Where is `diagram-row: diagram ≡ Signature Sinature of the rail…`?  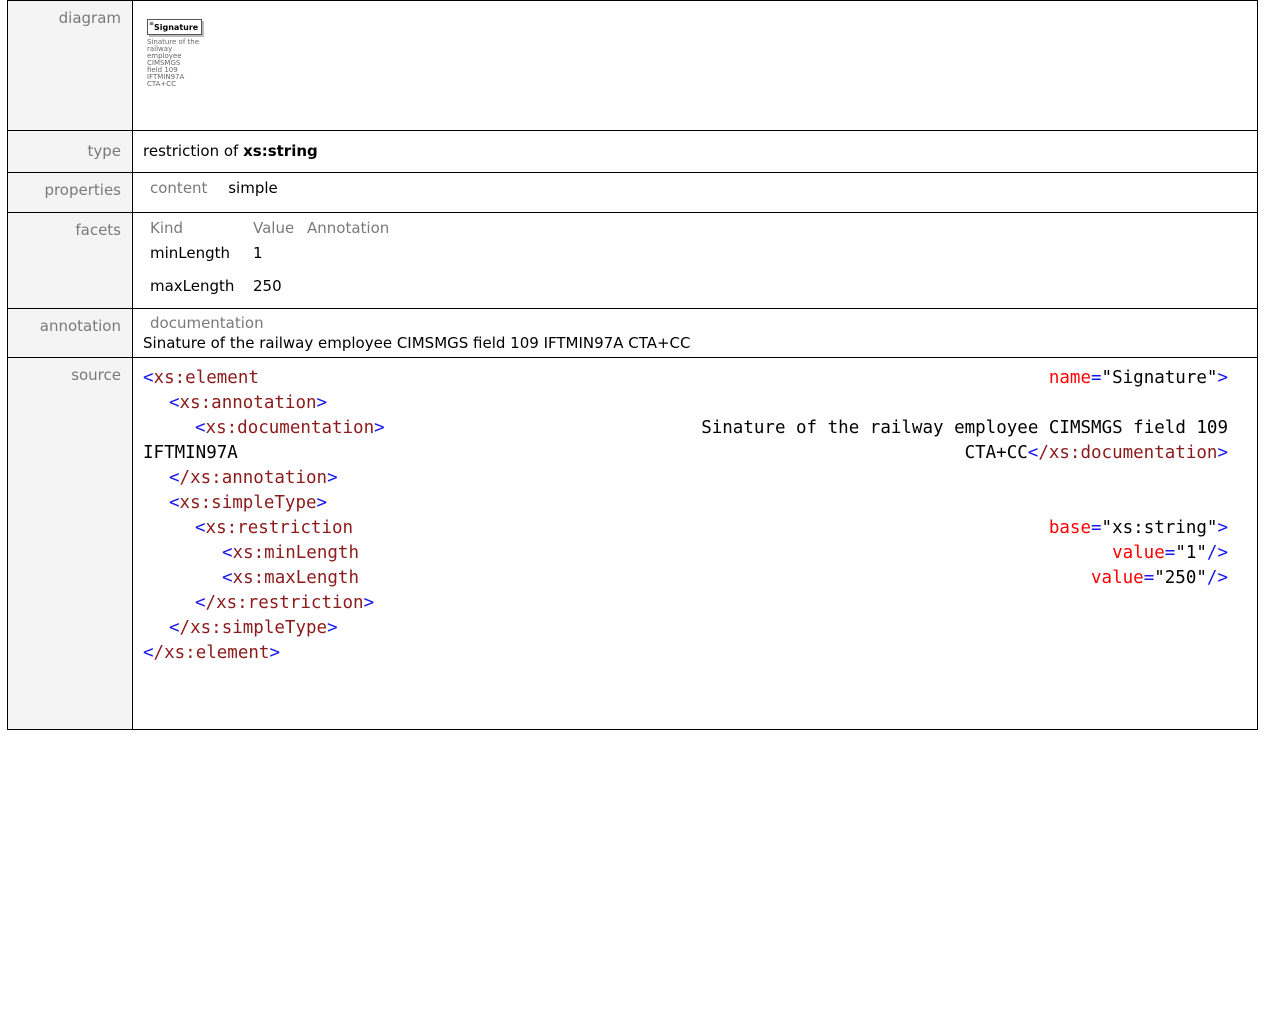
diagram-row: diagram ≡ Signature Sinature of the rail… is located at coordinates (632, 65).